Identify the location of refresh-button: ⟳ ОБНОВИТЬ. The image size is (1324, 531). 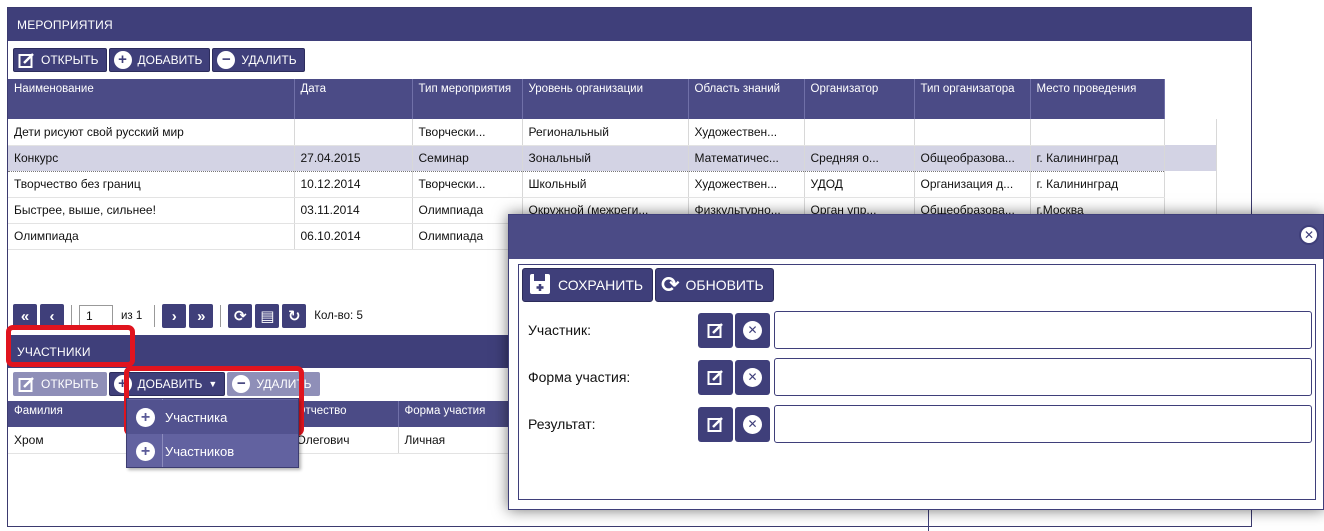
(714, 285).